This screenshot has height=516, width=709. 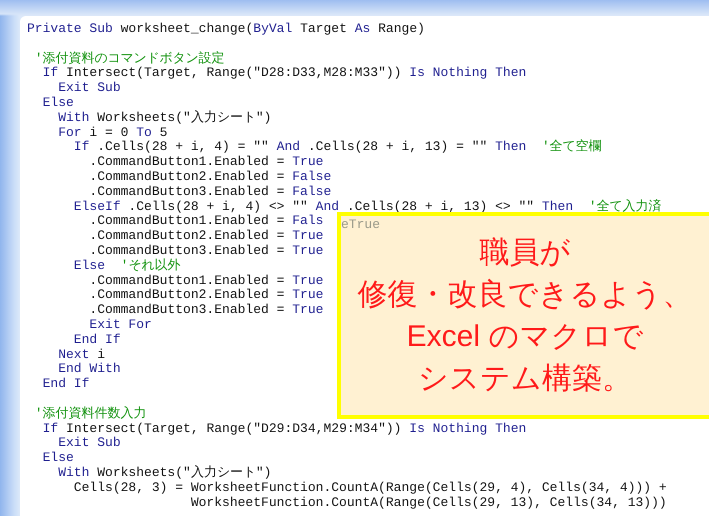 I want to click on code-line: Exit For, so click(x=120, y=325).